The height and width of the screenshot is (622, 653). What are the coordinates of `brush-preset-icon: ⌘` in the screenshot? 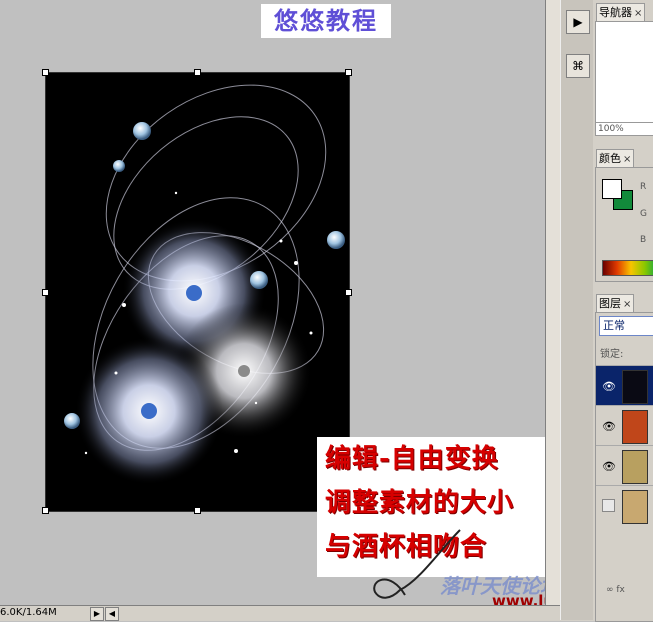 It's located at (578, 66).